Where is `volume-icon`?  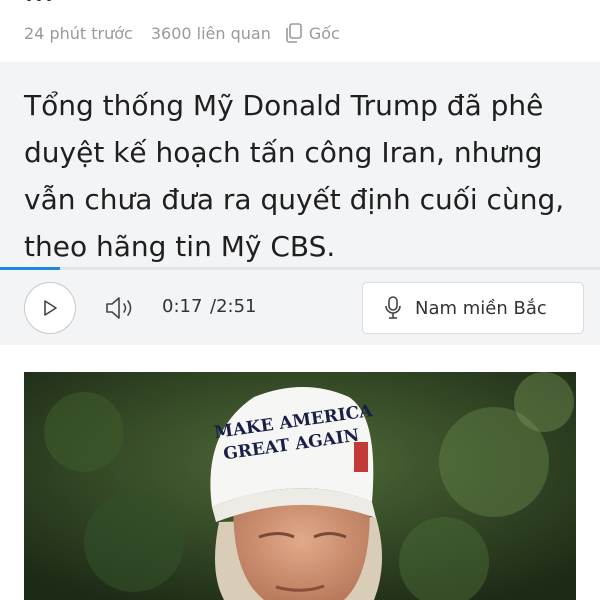 volume-icon is located at coordinates (119, 308).